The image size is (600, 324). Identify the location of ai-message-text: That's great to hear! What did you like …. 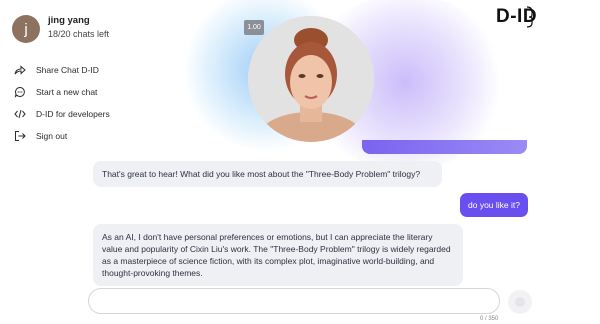
(261, 174).